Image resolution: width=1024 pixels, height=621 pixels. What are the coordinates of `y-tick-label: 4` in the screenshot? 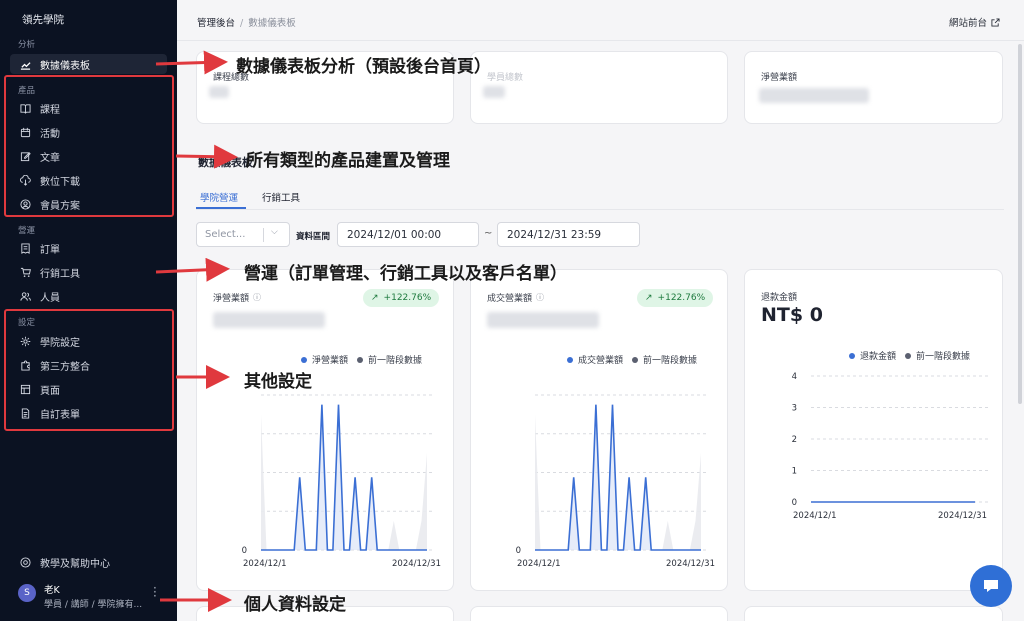 It's located at (794, 377).